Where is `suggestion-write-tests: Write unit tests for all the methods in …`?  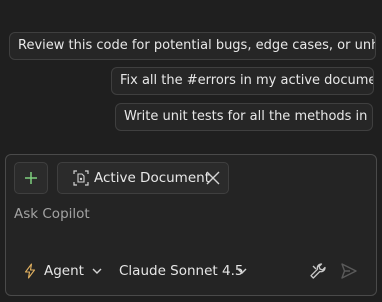 suggestion-write-tests: Write unit tests for all the methods in … is located at coordinates (244, 117).